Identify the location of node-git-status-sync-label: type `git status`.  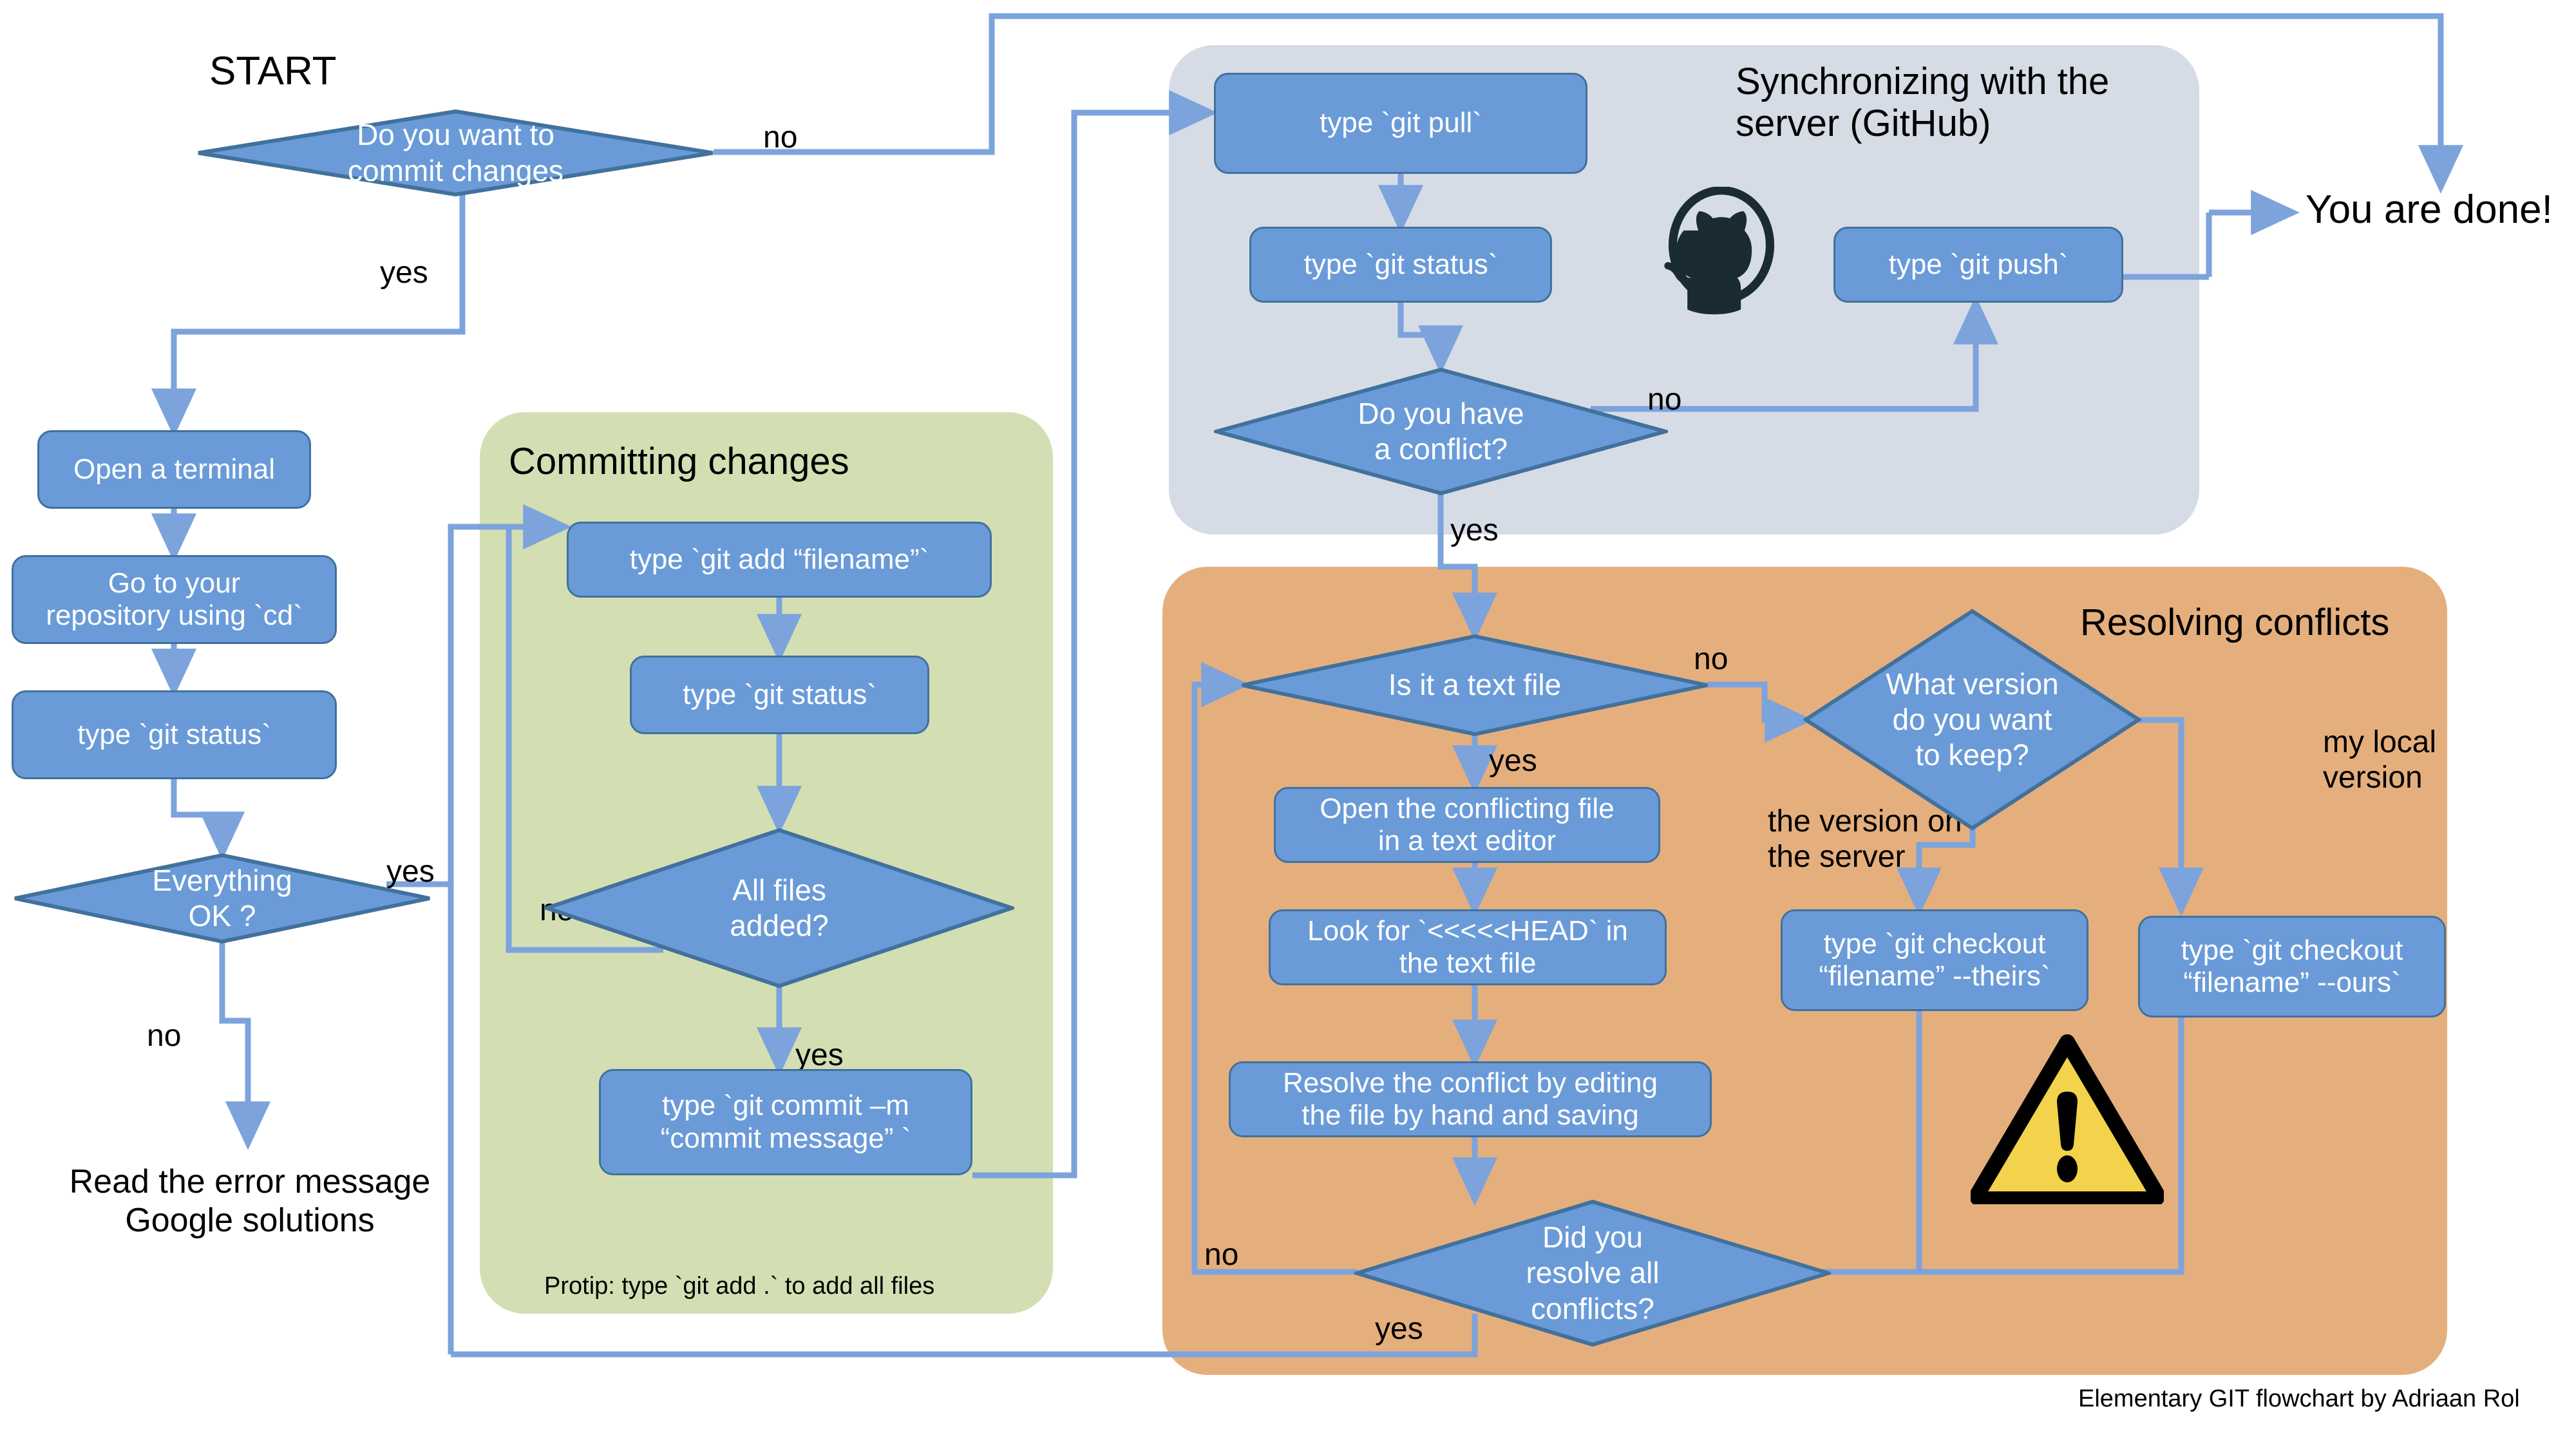
(1401, 264).